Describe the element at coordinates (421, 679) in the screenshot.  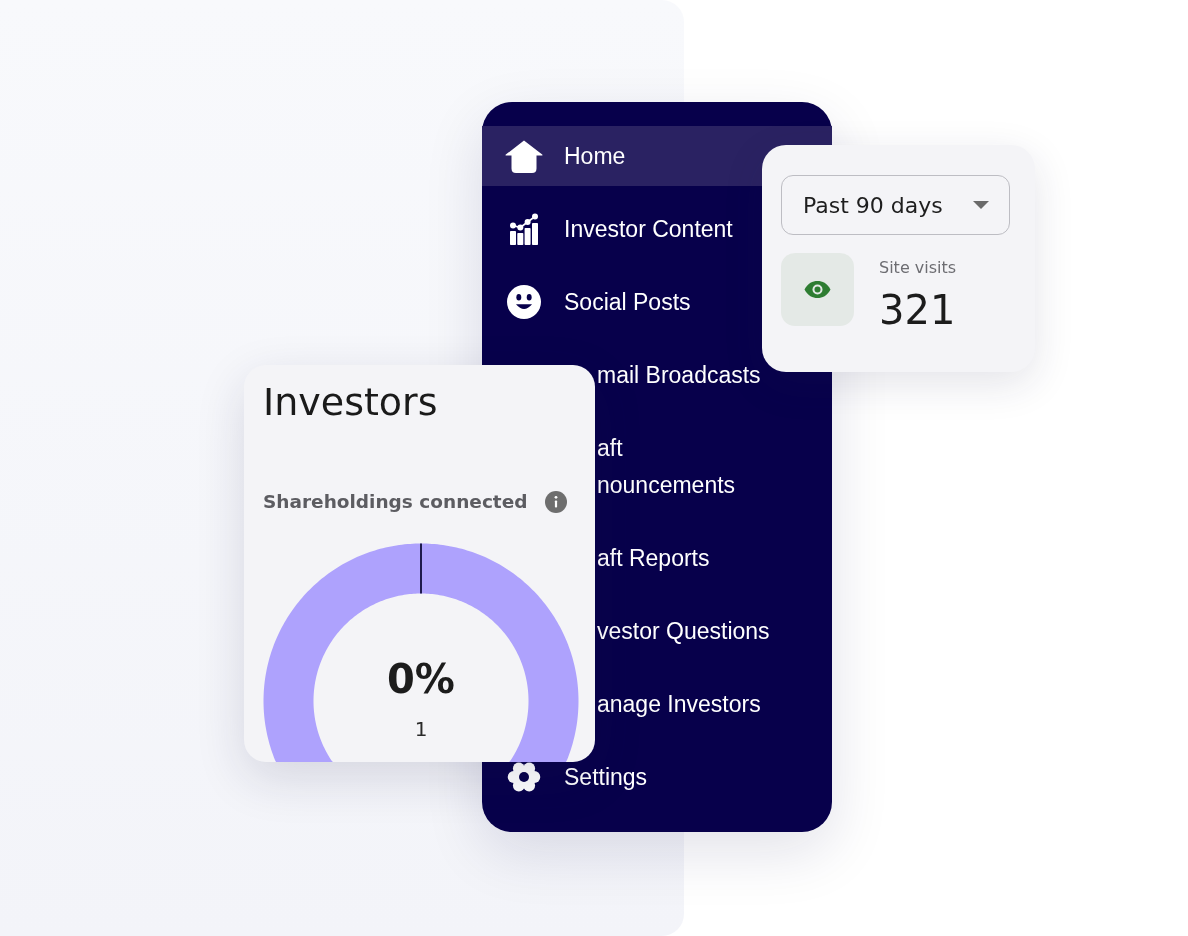
I see `percentage-value: 0%` at that location.